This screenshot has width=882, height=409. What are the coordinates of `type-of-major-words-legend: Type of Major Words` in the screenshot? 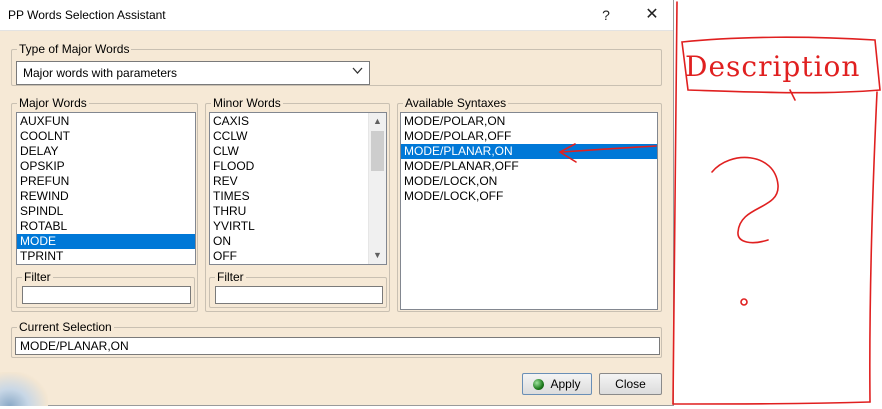 It's located at (74, 49).